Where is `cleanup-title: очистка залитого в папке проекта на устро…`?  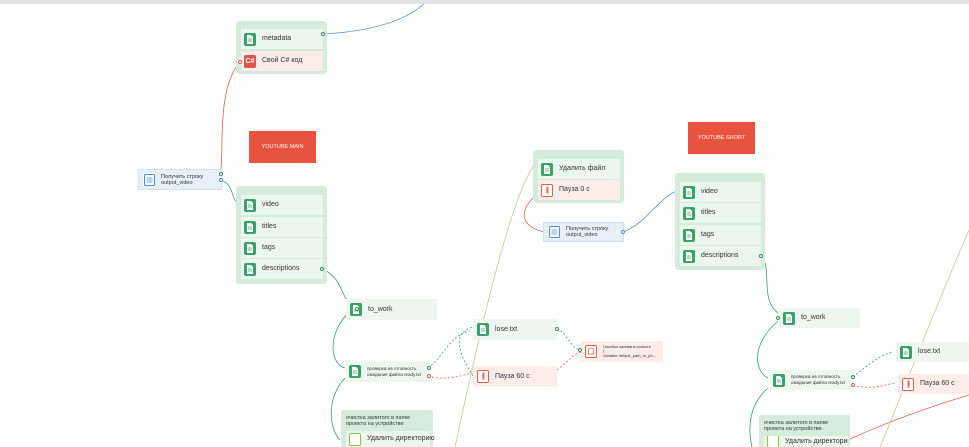 cleanup-title: очистка залитого в папке проекта на устро… is located at coordinates (378, 421).